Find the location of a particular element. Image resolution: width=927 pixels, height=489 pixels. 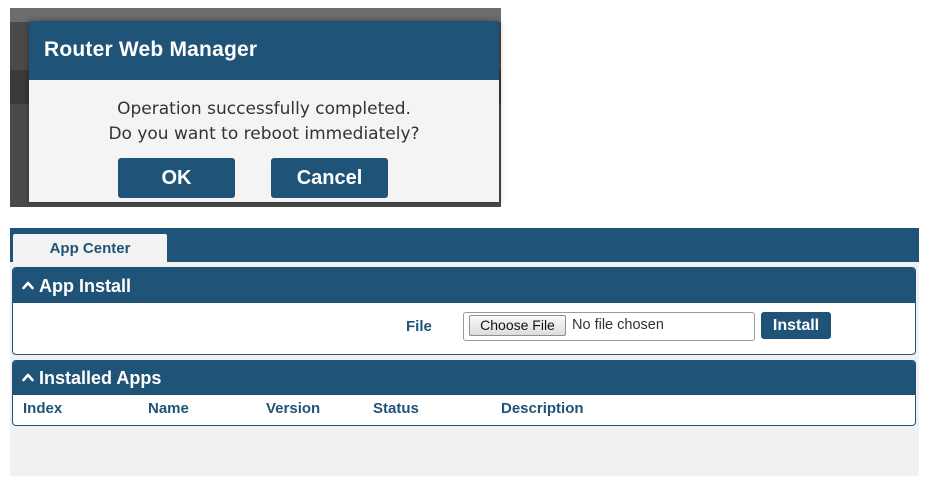

dialog-header: Router Web Manager is located at coordinates (264, 50).